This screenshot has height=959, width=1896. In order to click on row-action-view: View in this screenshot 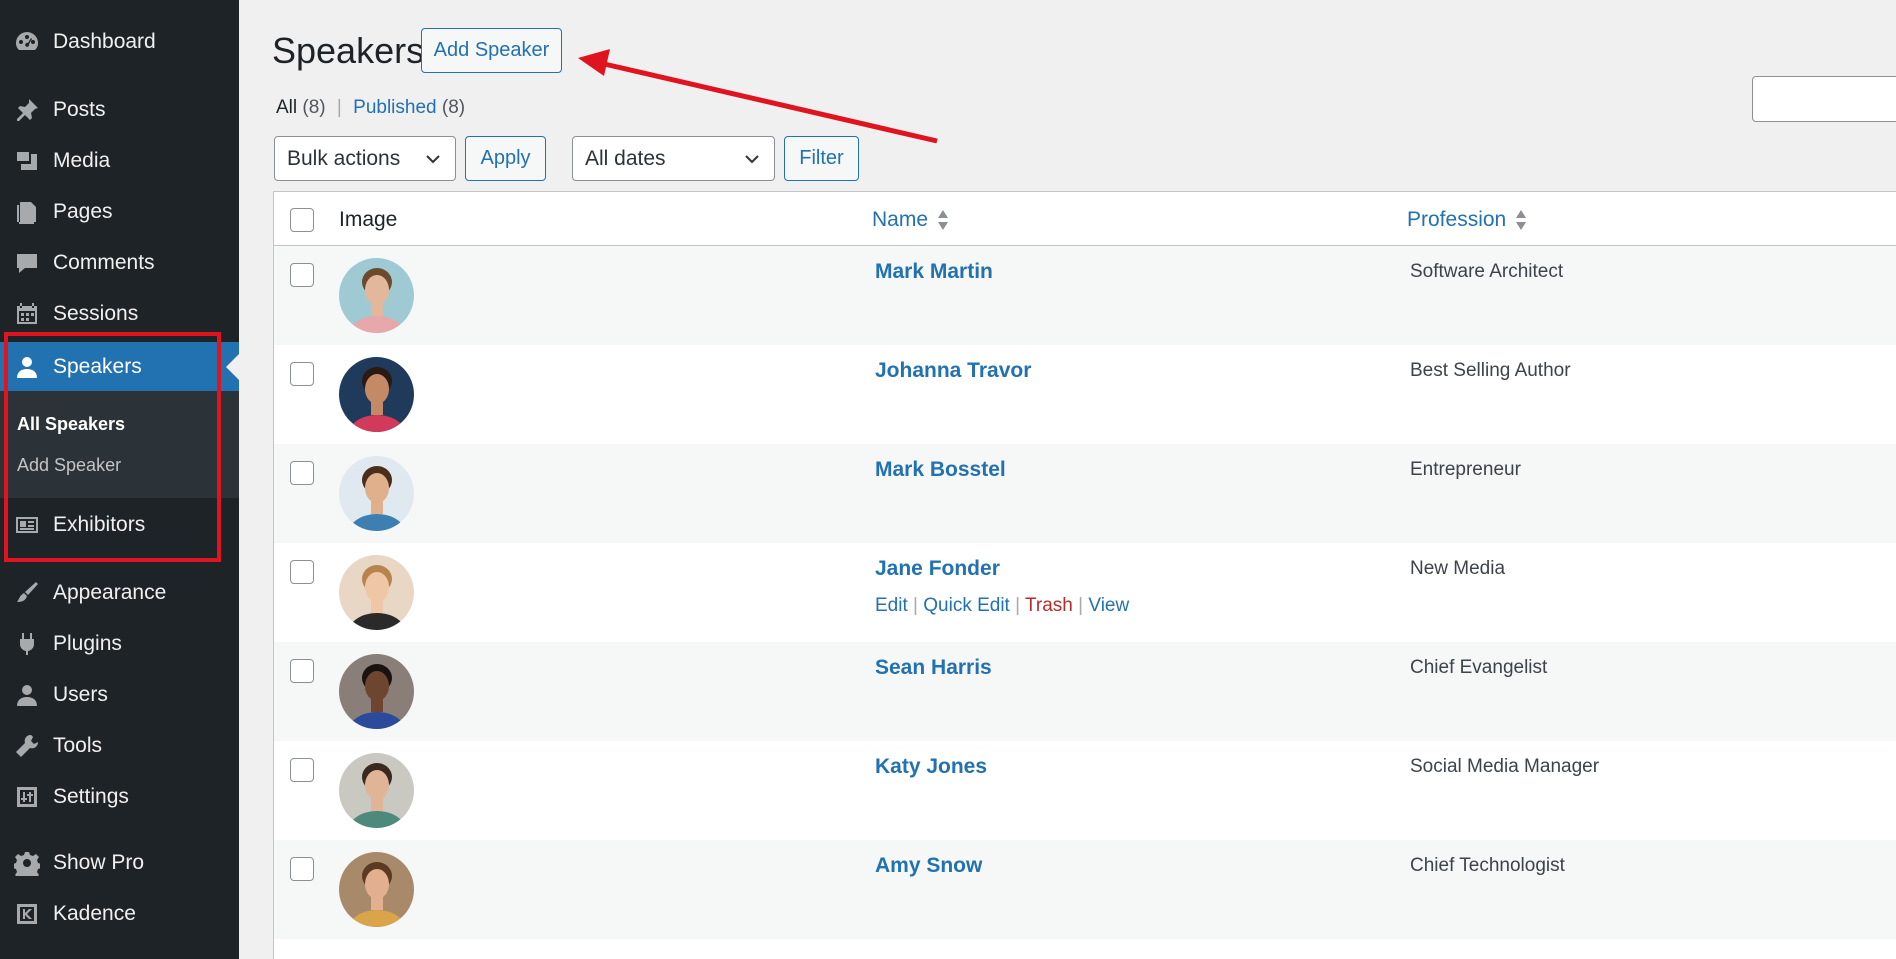, I will do `click(1108, 605)`.